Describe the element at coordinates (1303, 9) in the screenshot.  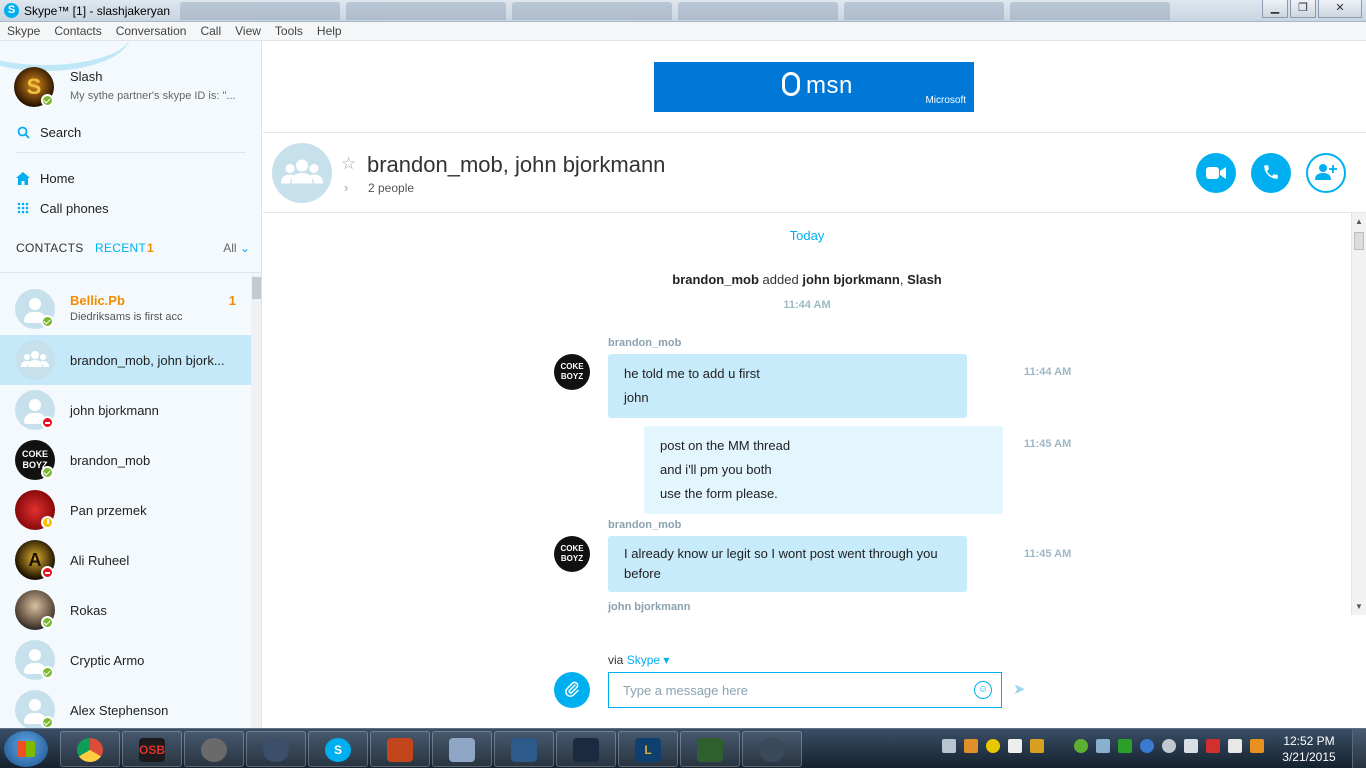
I see `maximize-button: ❐` at that location.